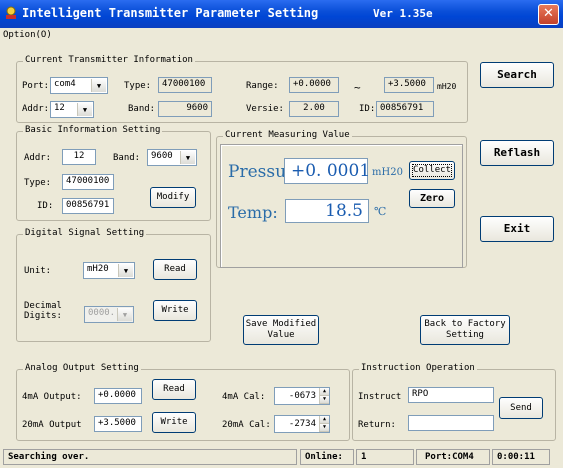 This screenshot has height=468, width=563. What do you see at coordinates (314, 109) in the screenshot?
I see `versie-field: 2.00` at bounding box center [314, 109].